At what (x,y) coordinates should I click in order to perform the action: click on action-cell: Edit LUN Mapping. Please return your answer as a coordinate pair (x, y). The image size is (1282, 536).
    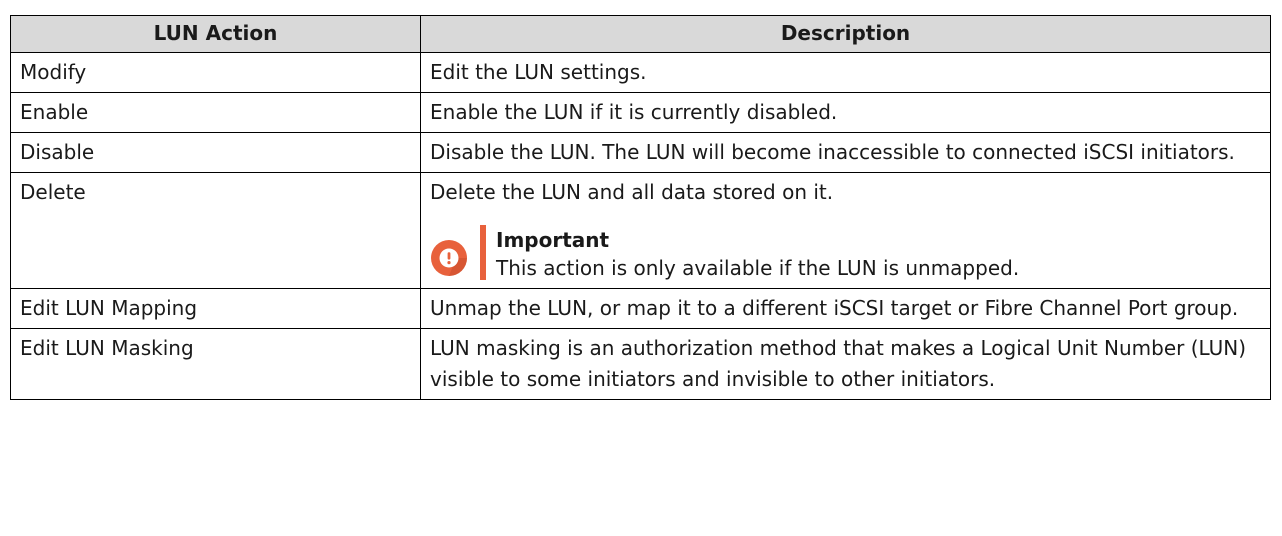
    Looking at the image, I should click on (215, 308).